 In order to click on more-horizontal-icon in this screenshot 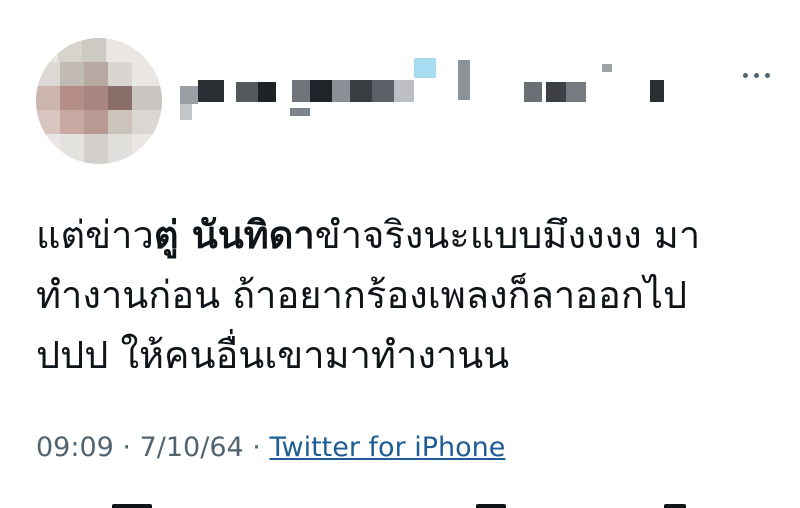, I will do `click(745, 75)`.